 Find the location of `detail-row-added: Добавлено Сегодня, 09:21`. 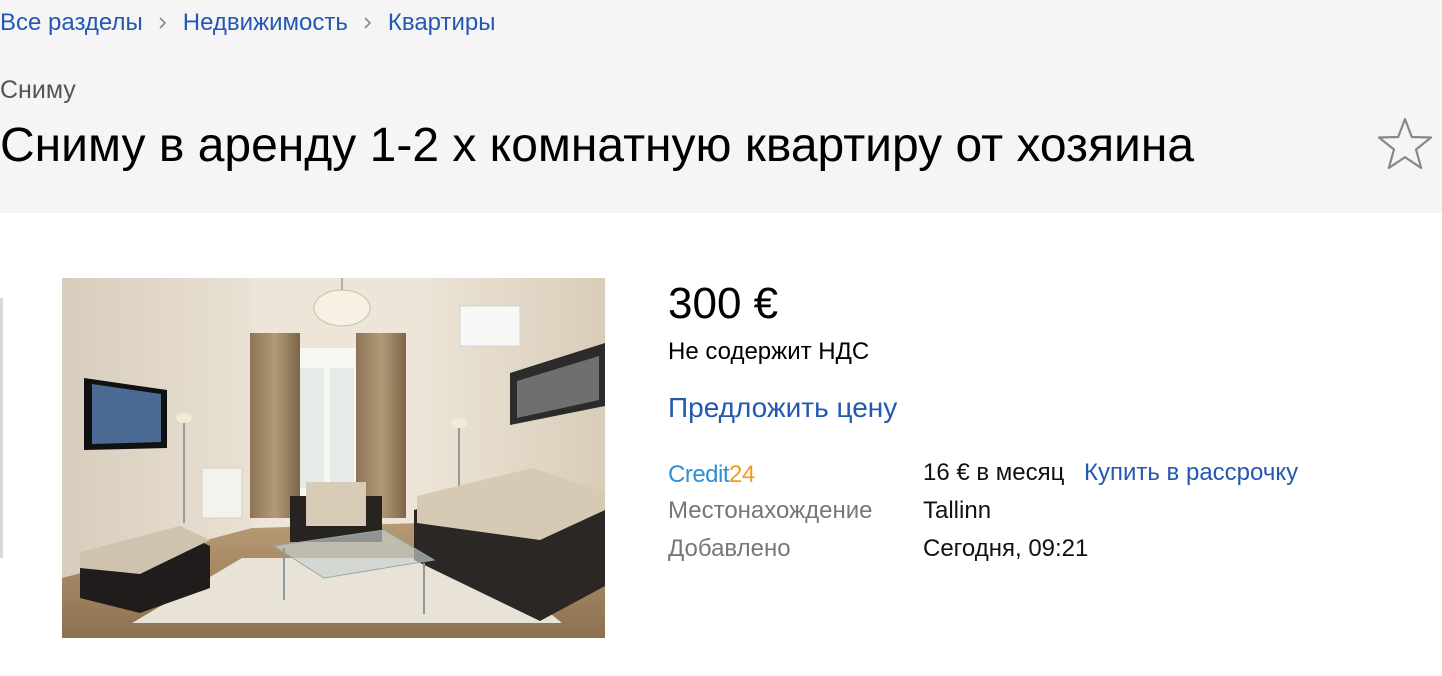

detail-row-added: Добавлено Сегодня, 09:21 is located at coordinates (1018, 549).